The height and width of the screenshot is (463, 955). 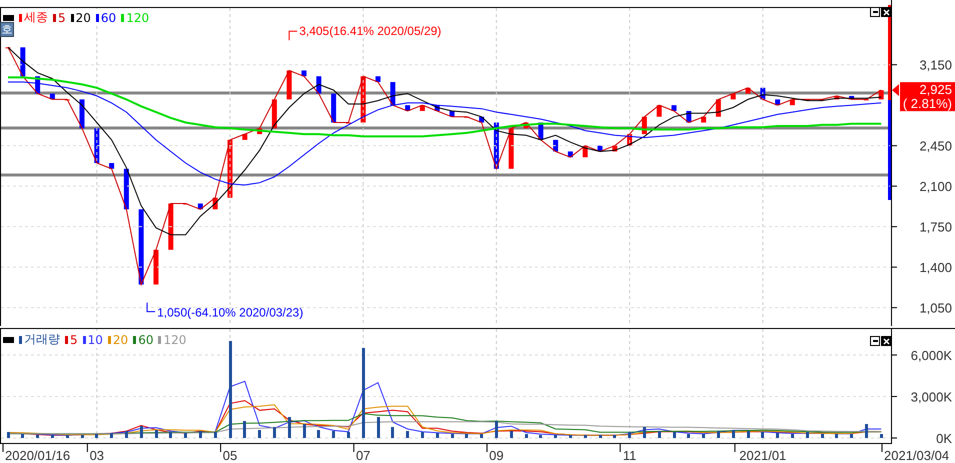 I want to click on price-axis-label: 3,150, so click(x=935, y=65).